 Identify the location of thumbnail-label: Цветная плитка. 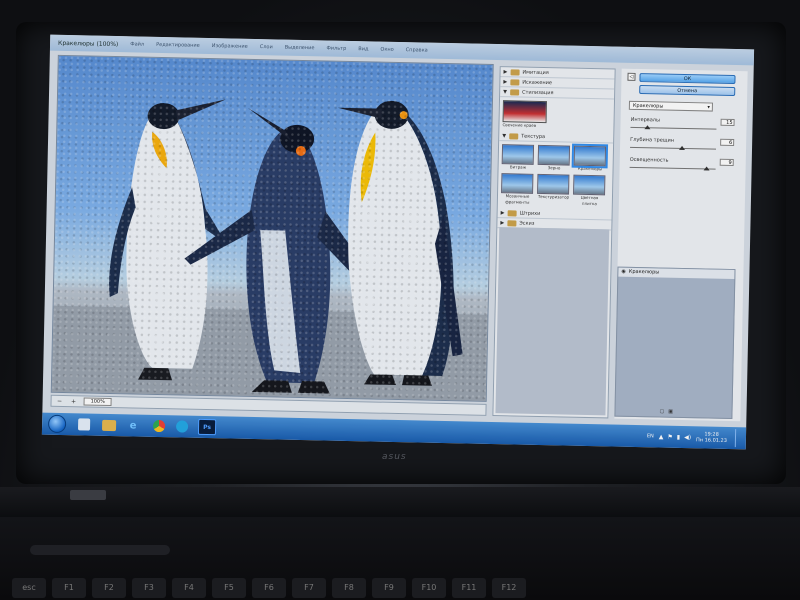
(589, 200).